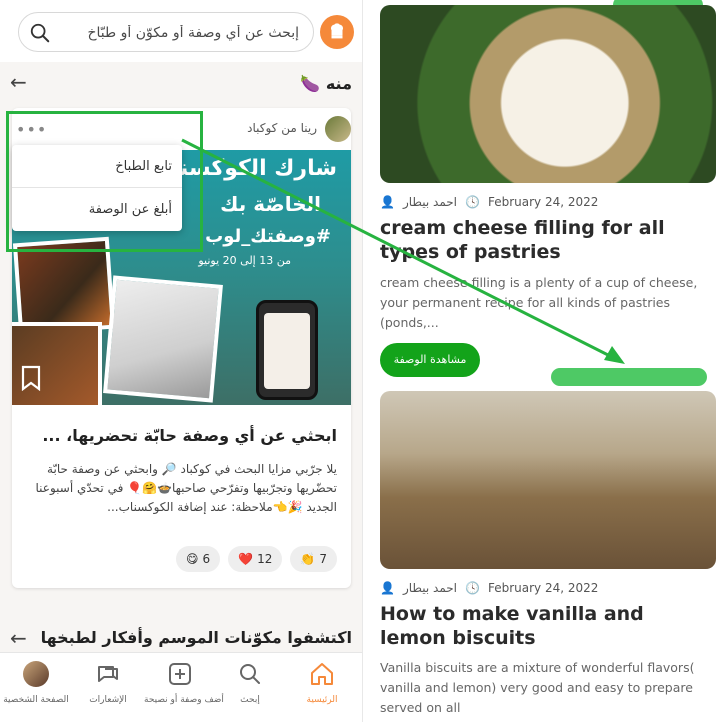  What do you see at coordinates (430, 360) in the screenshot?
I see `view-recipe-button: مشاهدة الوصفة` at bounding box center [430, 360].